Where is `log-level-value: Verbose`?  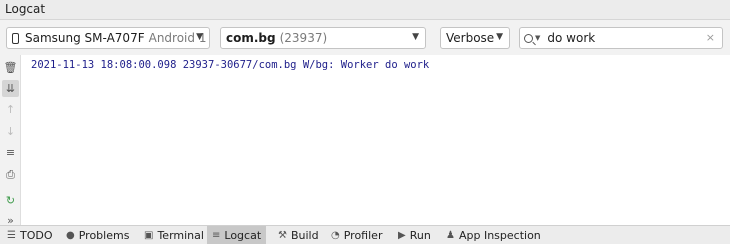
log-level-value: Verbose is located at coordinates (470, 38).